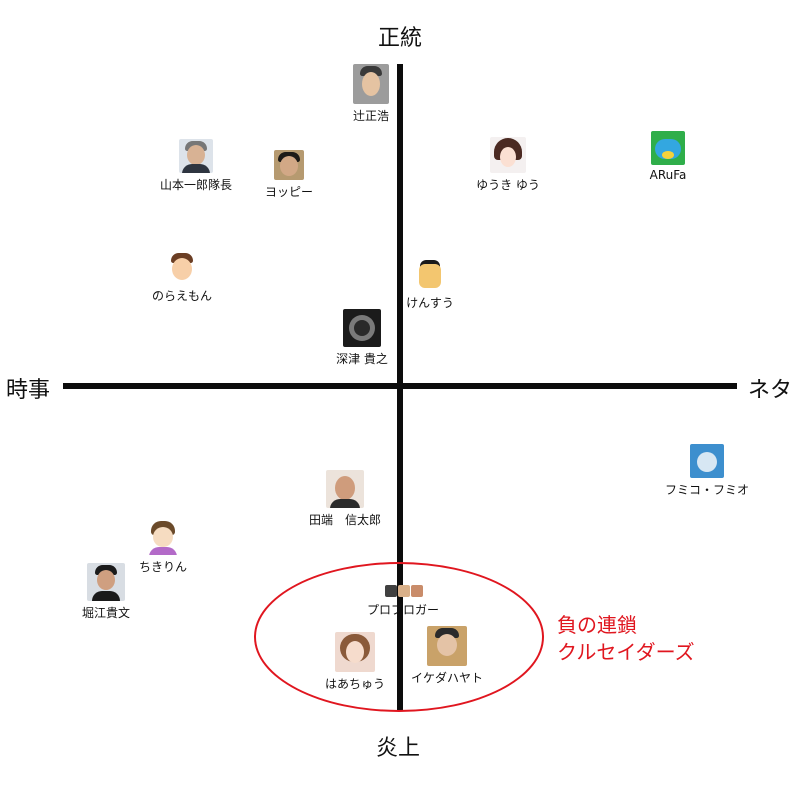 Image resolution: width=800 pixels, height=800 pixels. Describe the element at coordinates (288, 192) in the screenshot. I see `person-name: ヨッピー` at that location.